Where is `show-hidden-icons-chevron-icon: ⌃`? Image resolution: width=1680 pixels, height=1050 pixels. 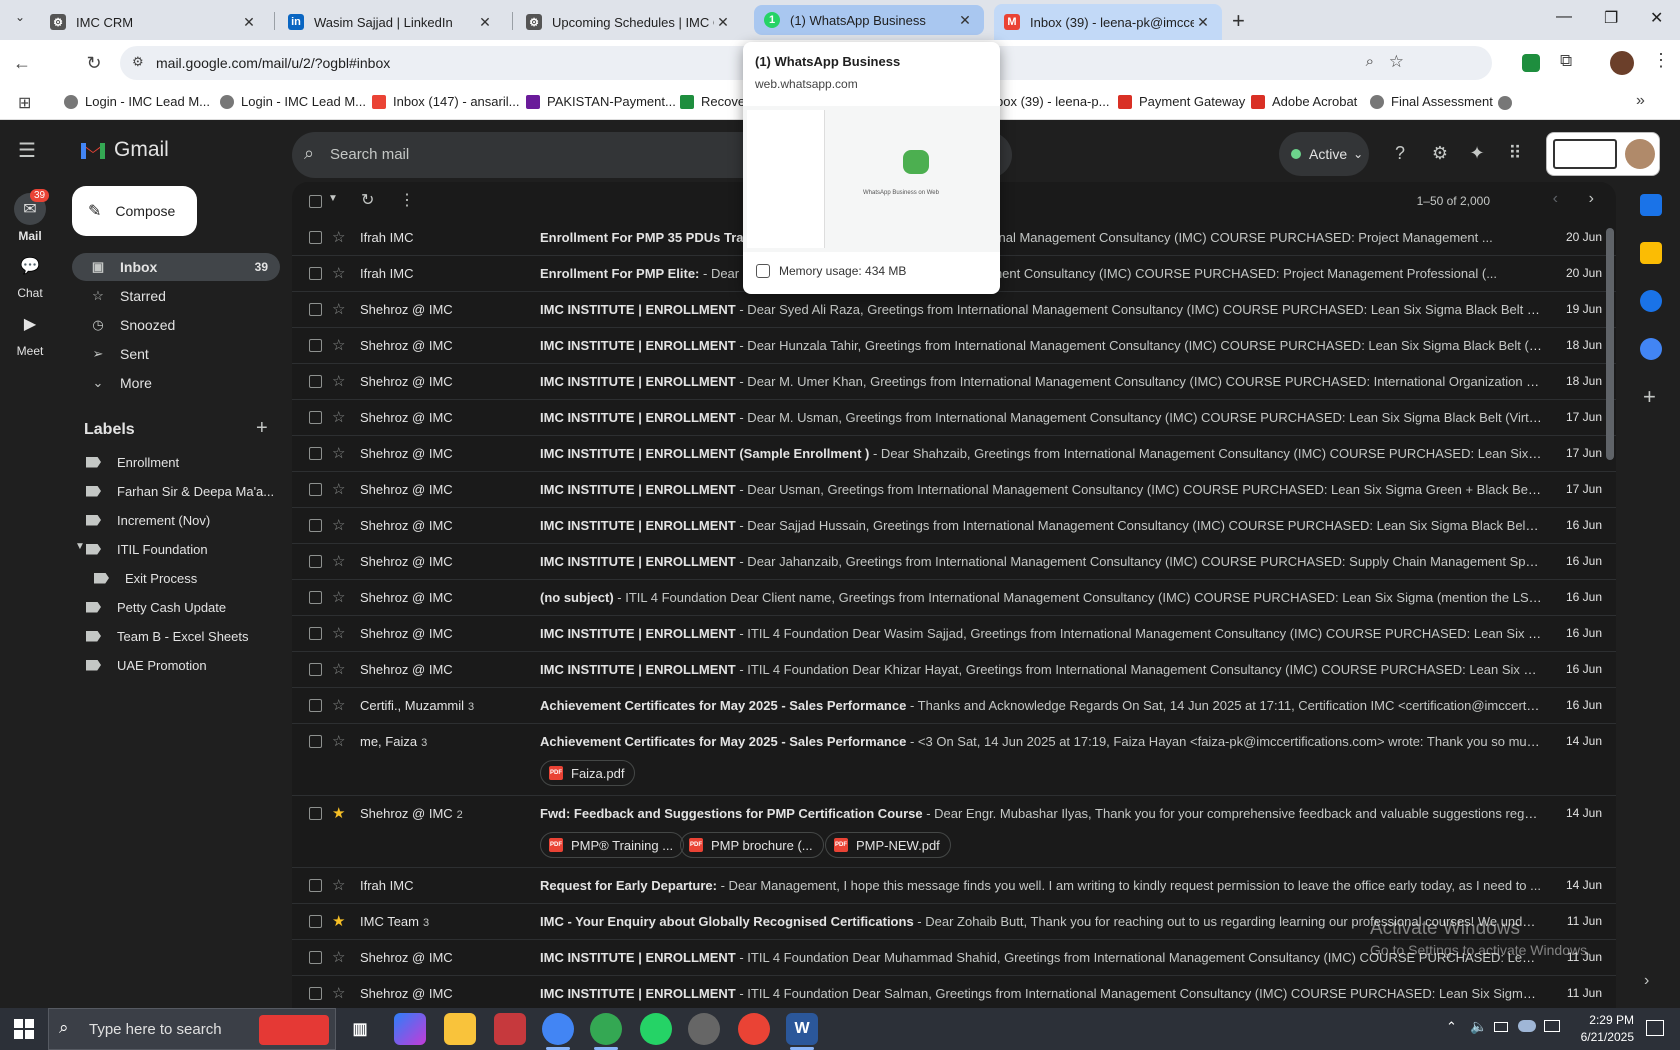
show-hidden-icons-chevron-icon: ⌃ is located at coordinates (1451, 1027).